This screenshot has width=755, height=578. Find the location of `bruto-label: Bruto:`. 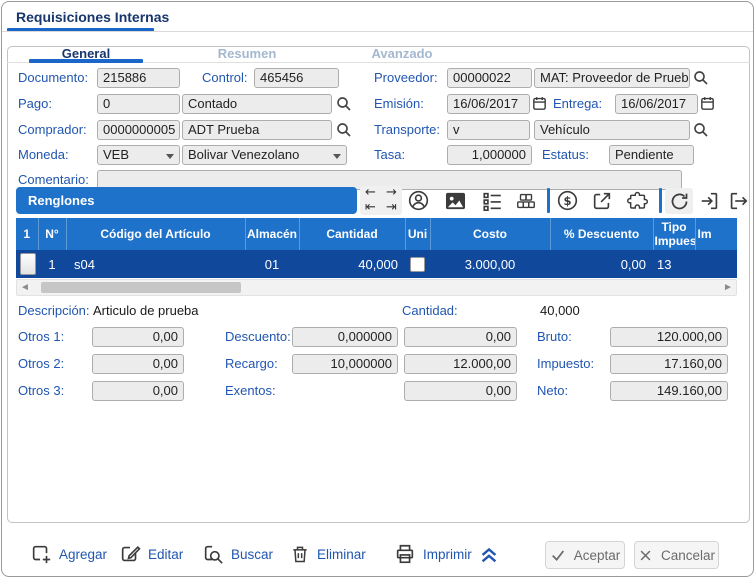

bruto-label: Bruto: is located at coordinates (554, 336).